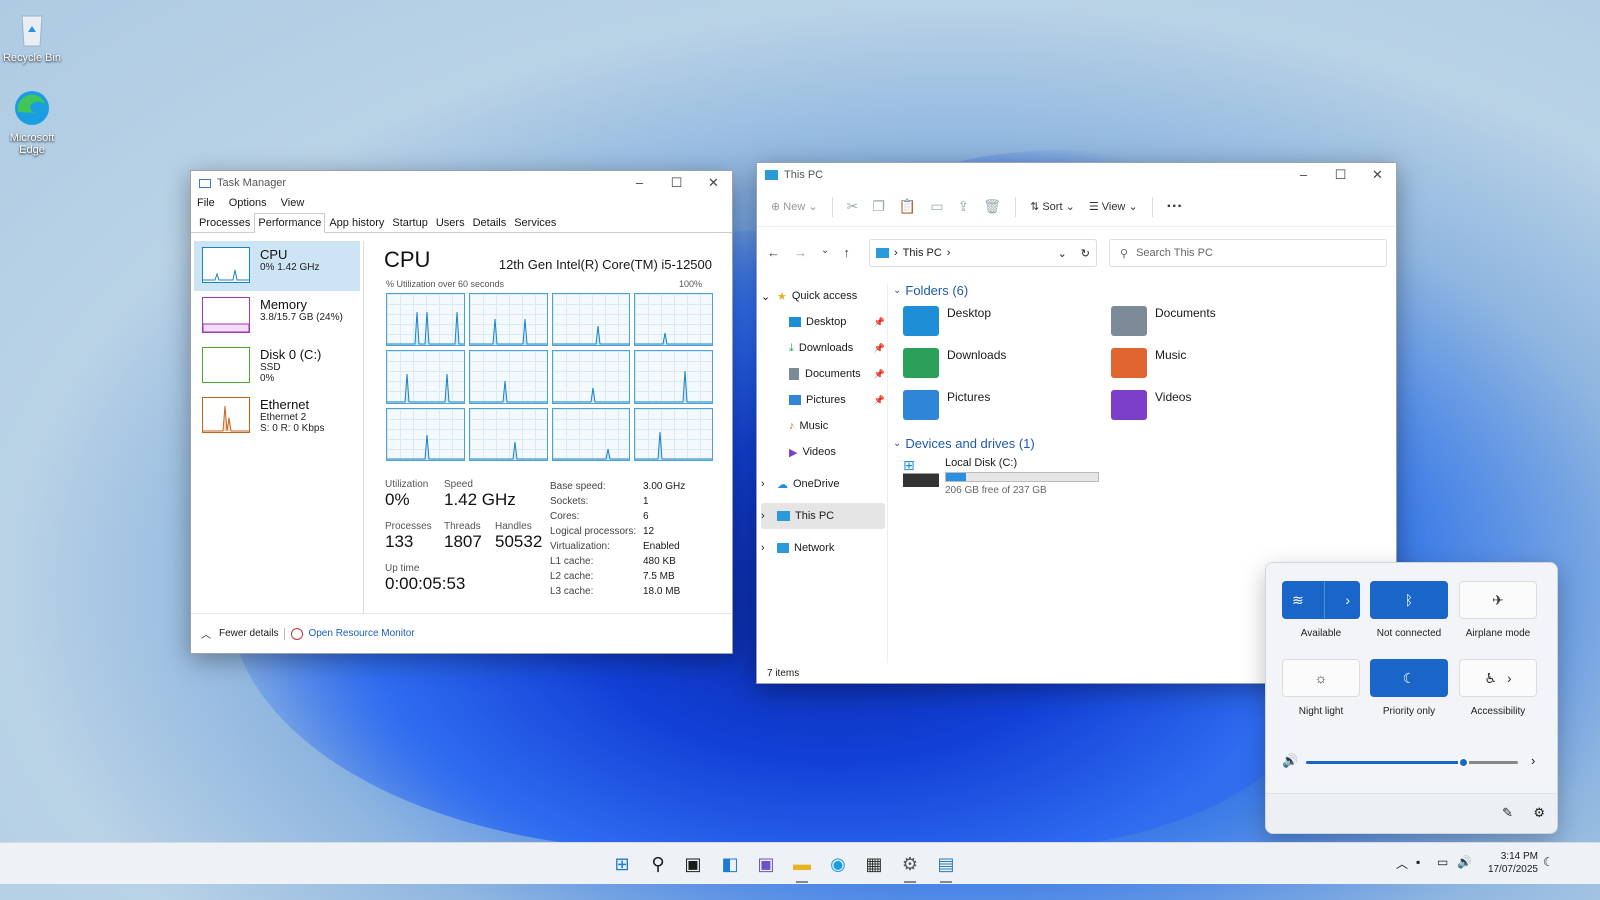  Describe the element at coordinates (964, 206) in the screenshot. I see `share-icon: ⇪` at that location.